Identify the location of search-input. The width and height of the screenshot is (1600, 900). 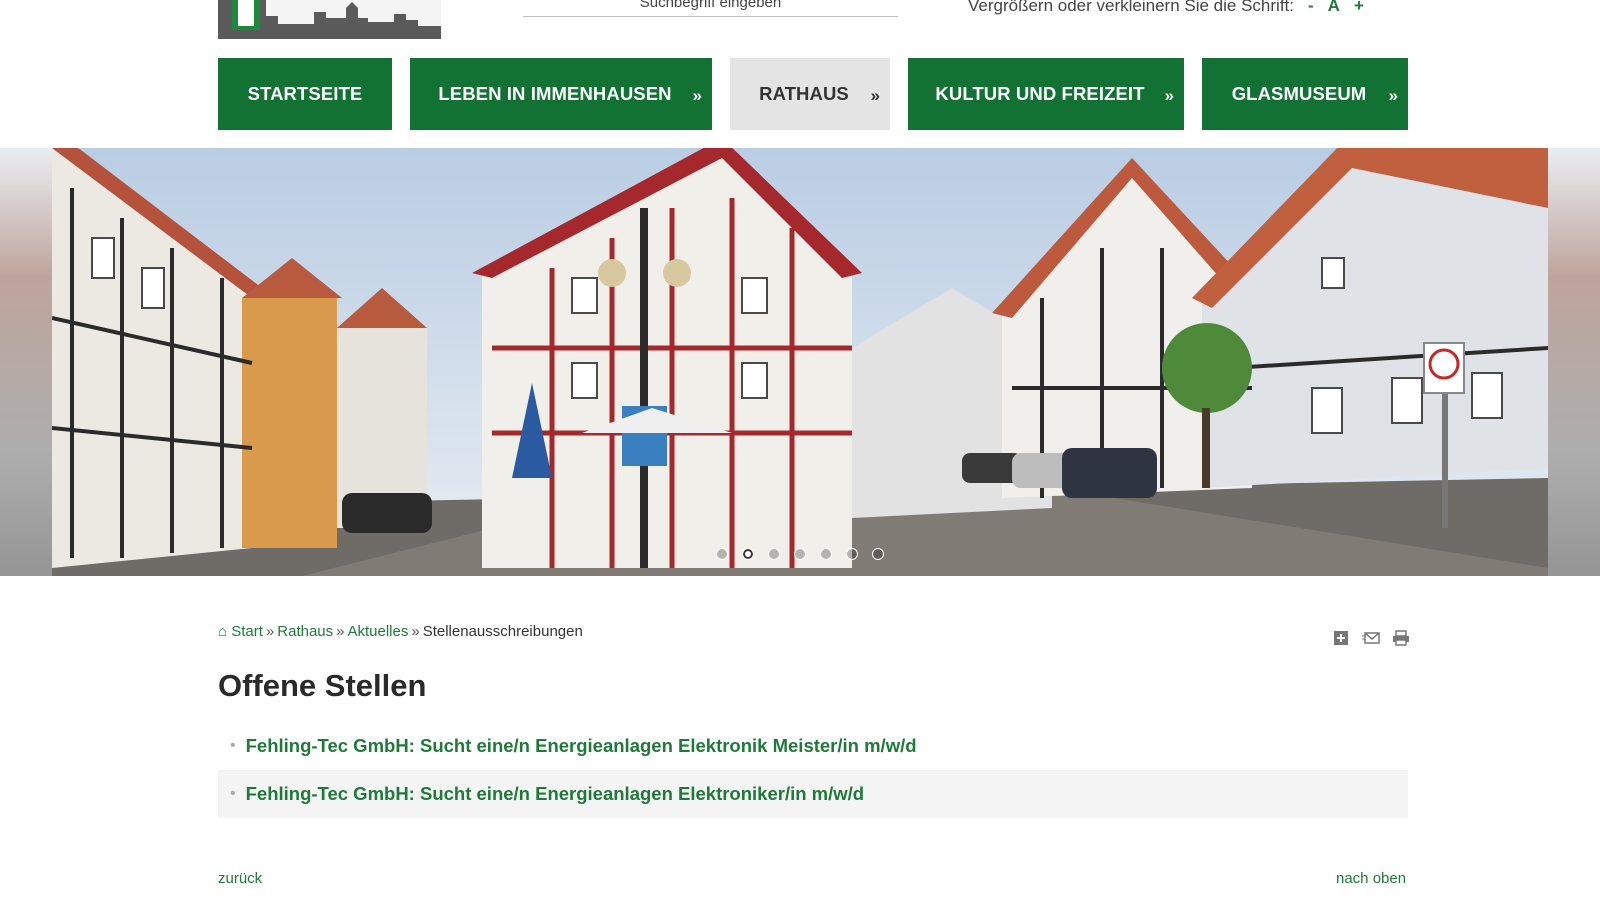
(710, 5).